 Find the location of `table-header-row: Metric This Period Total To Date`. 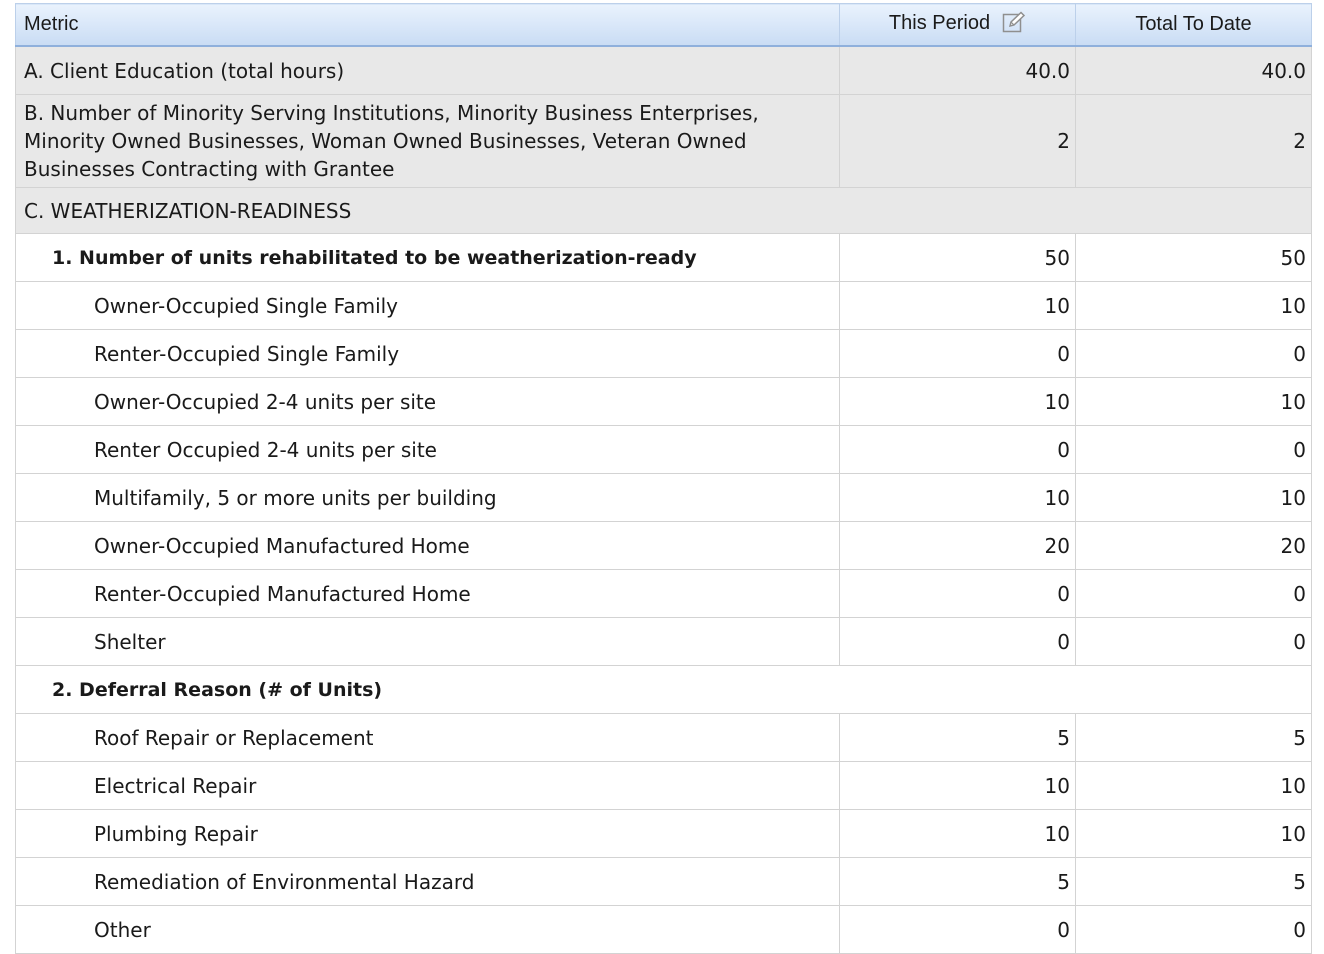

table-header-row: Metric This Period Total To Date is located at coordinates (663, 25).